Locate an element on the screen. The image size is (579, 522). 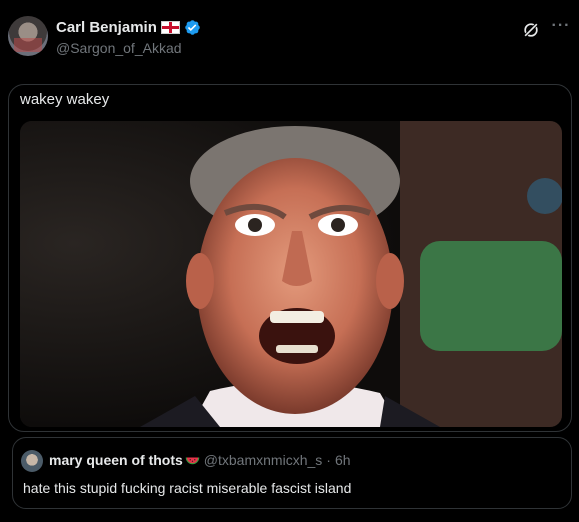
quoted-timestamp: 6h is located at coordinates (343, 460).